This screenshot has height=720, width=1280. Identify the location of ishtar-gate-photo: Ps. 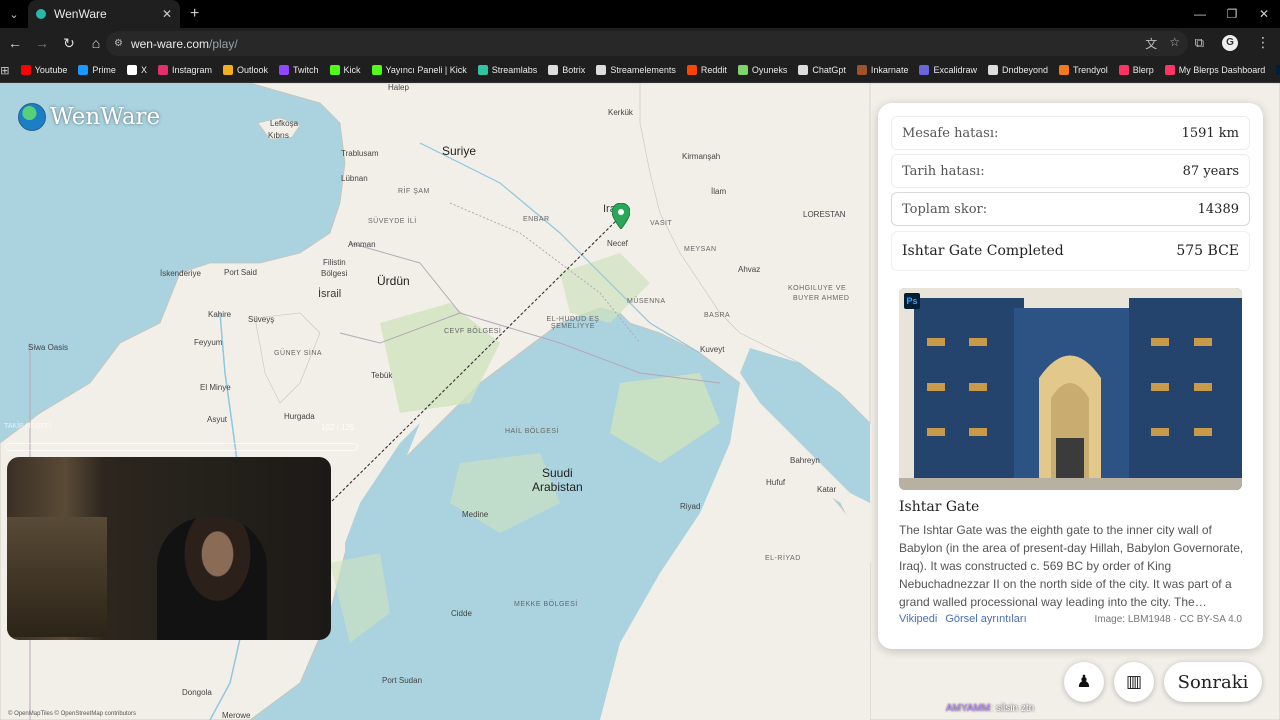
(1070, 389).